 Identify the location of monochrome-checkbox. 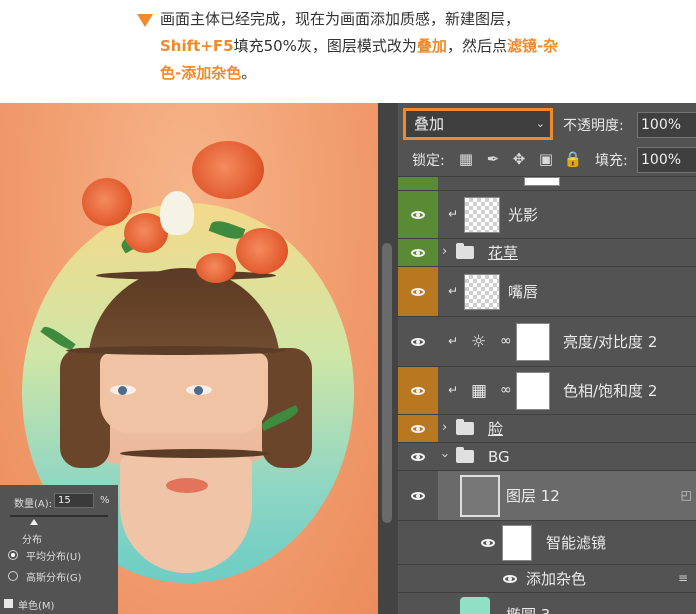
(8, 603).